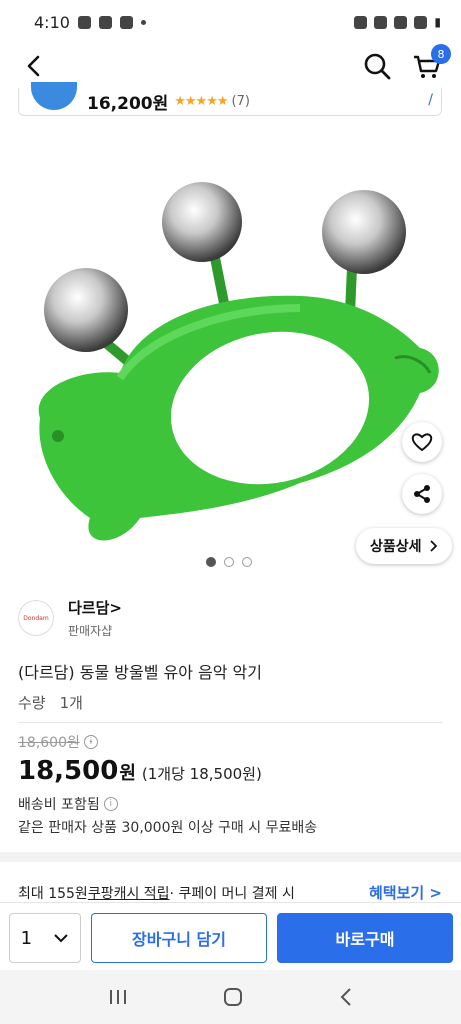  What do you see at coordinates (437, 22) in the screenshot?
I see `battery-icon: ▮` at bounding box center [437, 22].